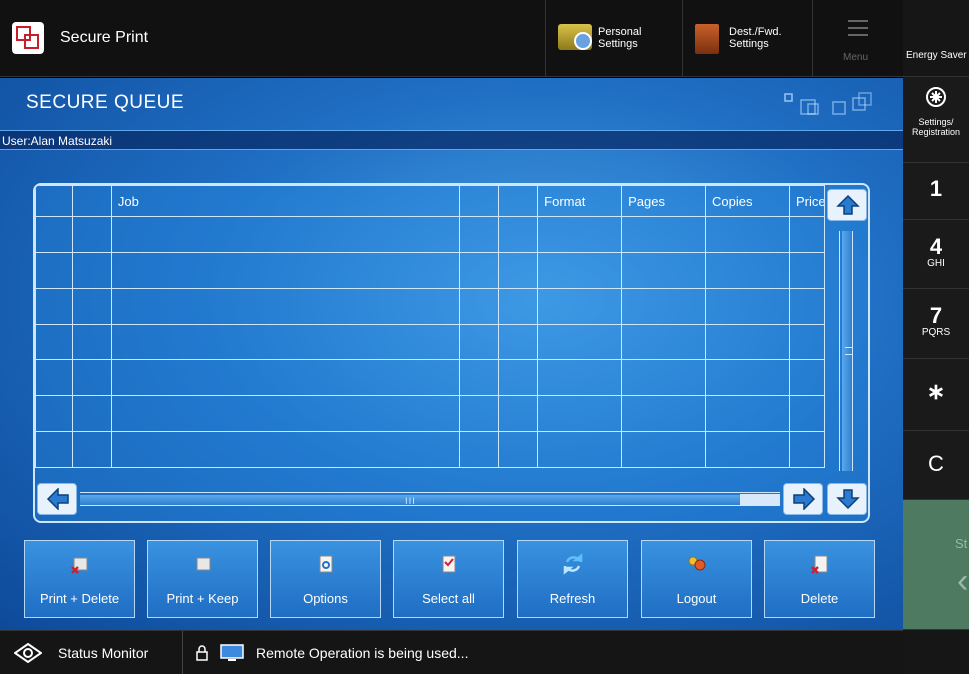 The width and height of the screenshot is (969, 674). Describe the element at coordinates (613, 38) in the screenshot. I see `personal-settings-button: Personal Settings` at that location.